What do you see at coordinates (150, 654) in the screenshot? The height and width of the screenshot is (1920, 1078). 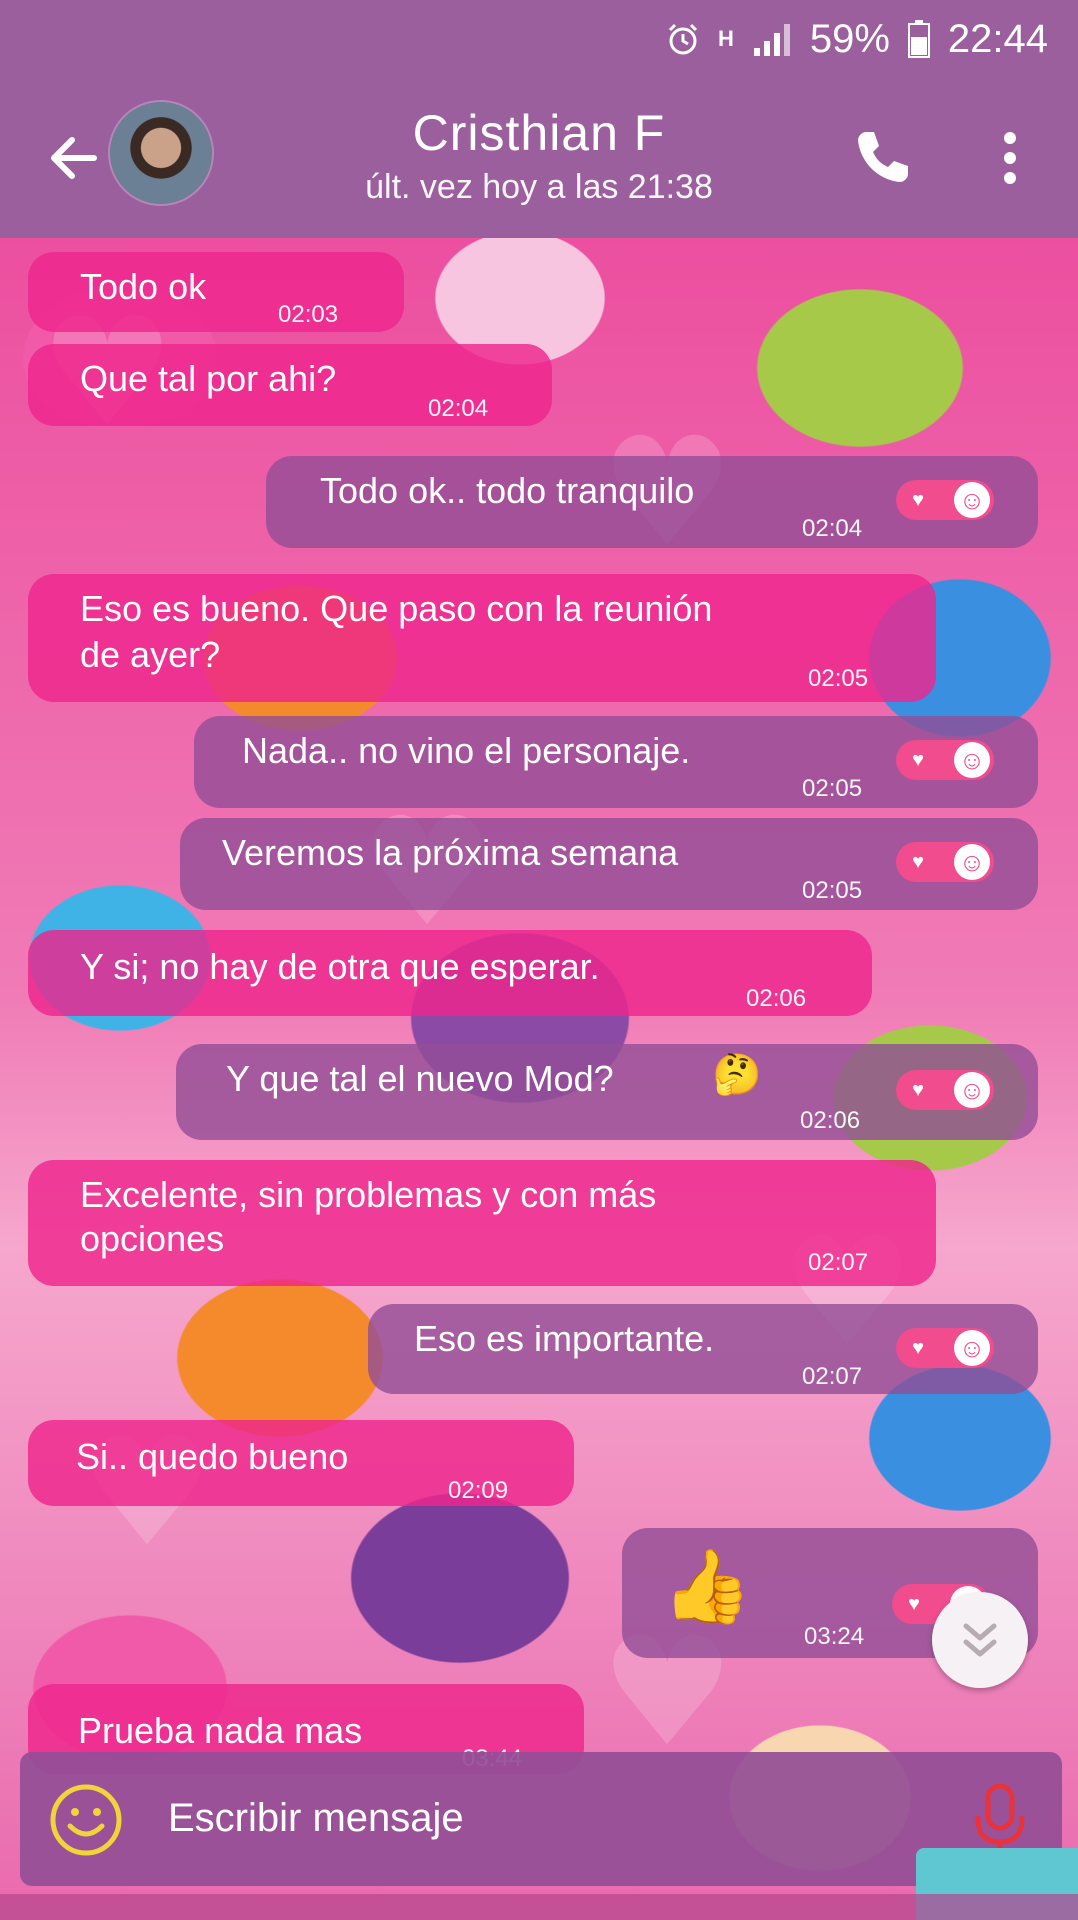 I see `message-text-line-2: de ayer?` at bounding box center [150, 654].